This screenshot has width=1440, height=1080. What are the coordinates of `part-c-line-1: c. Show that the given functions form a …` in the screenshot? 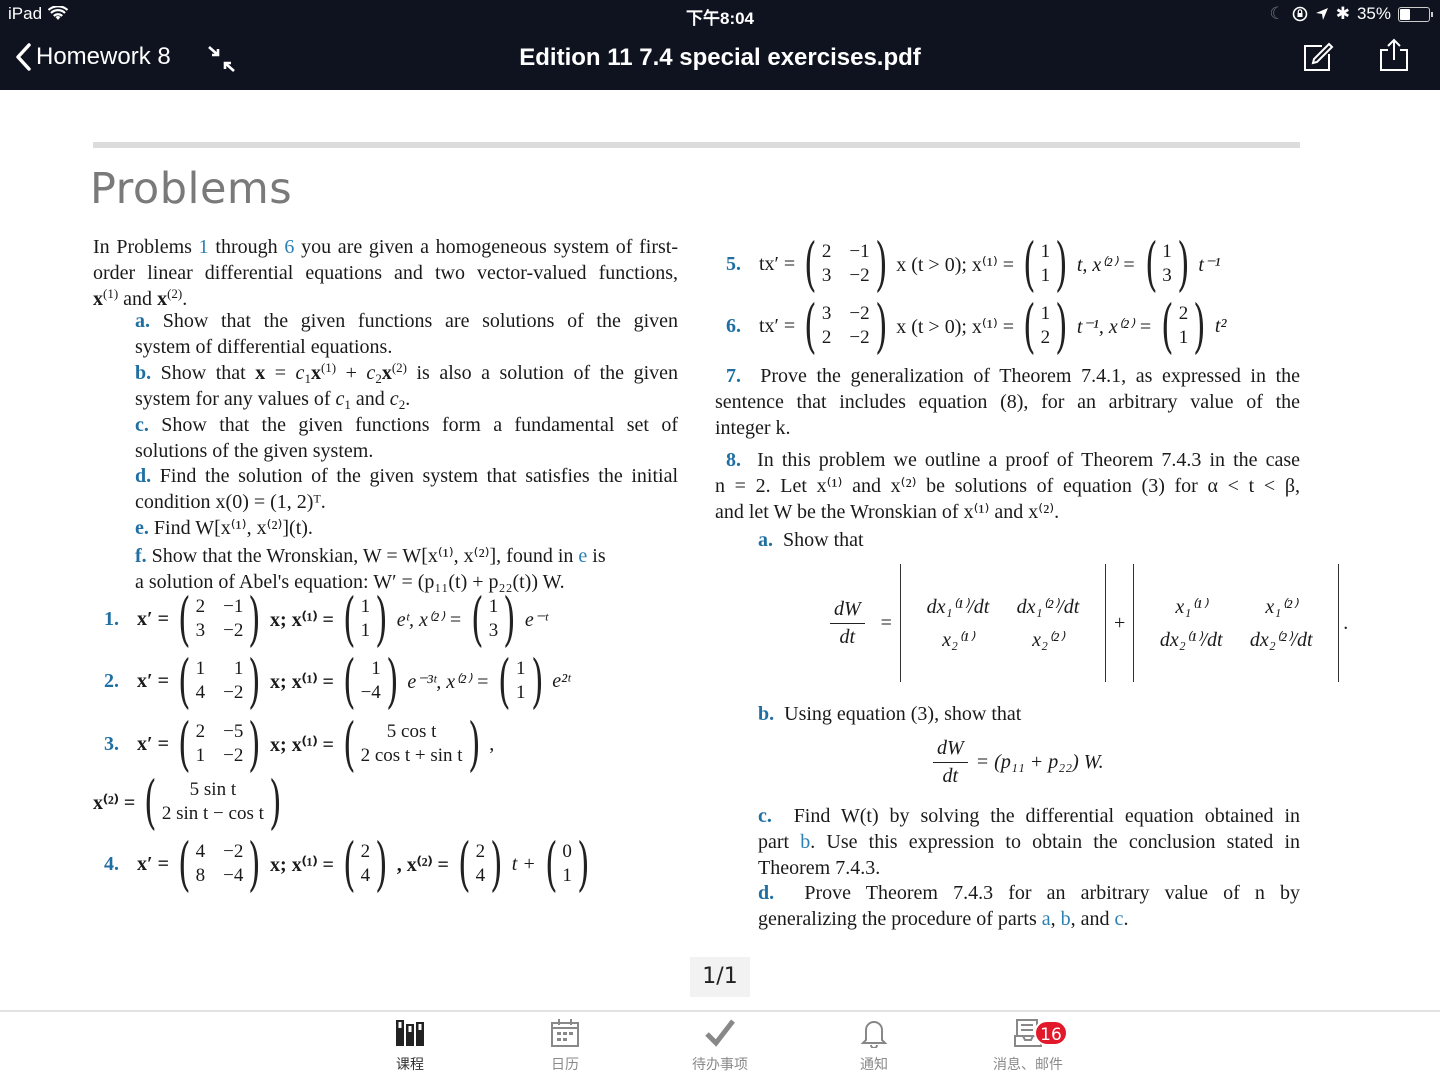 It's located at (407, 425).